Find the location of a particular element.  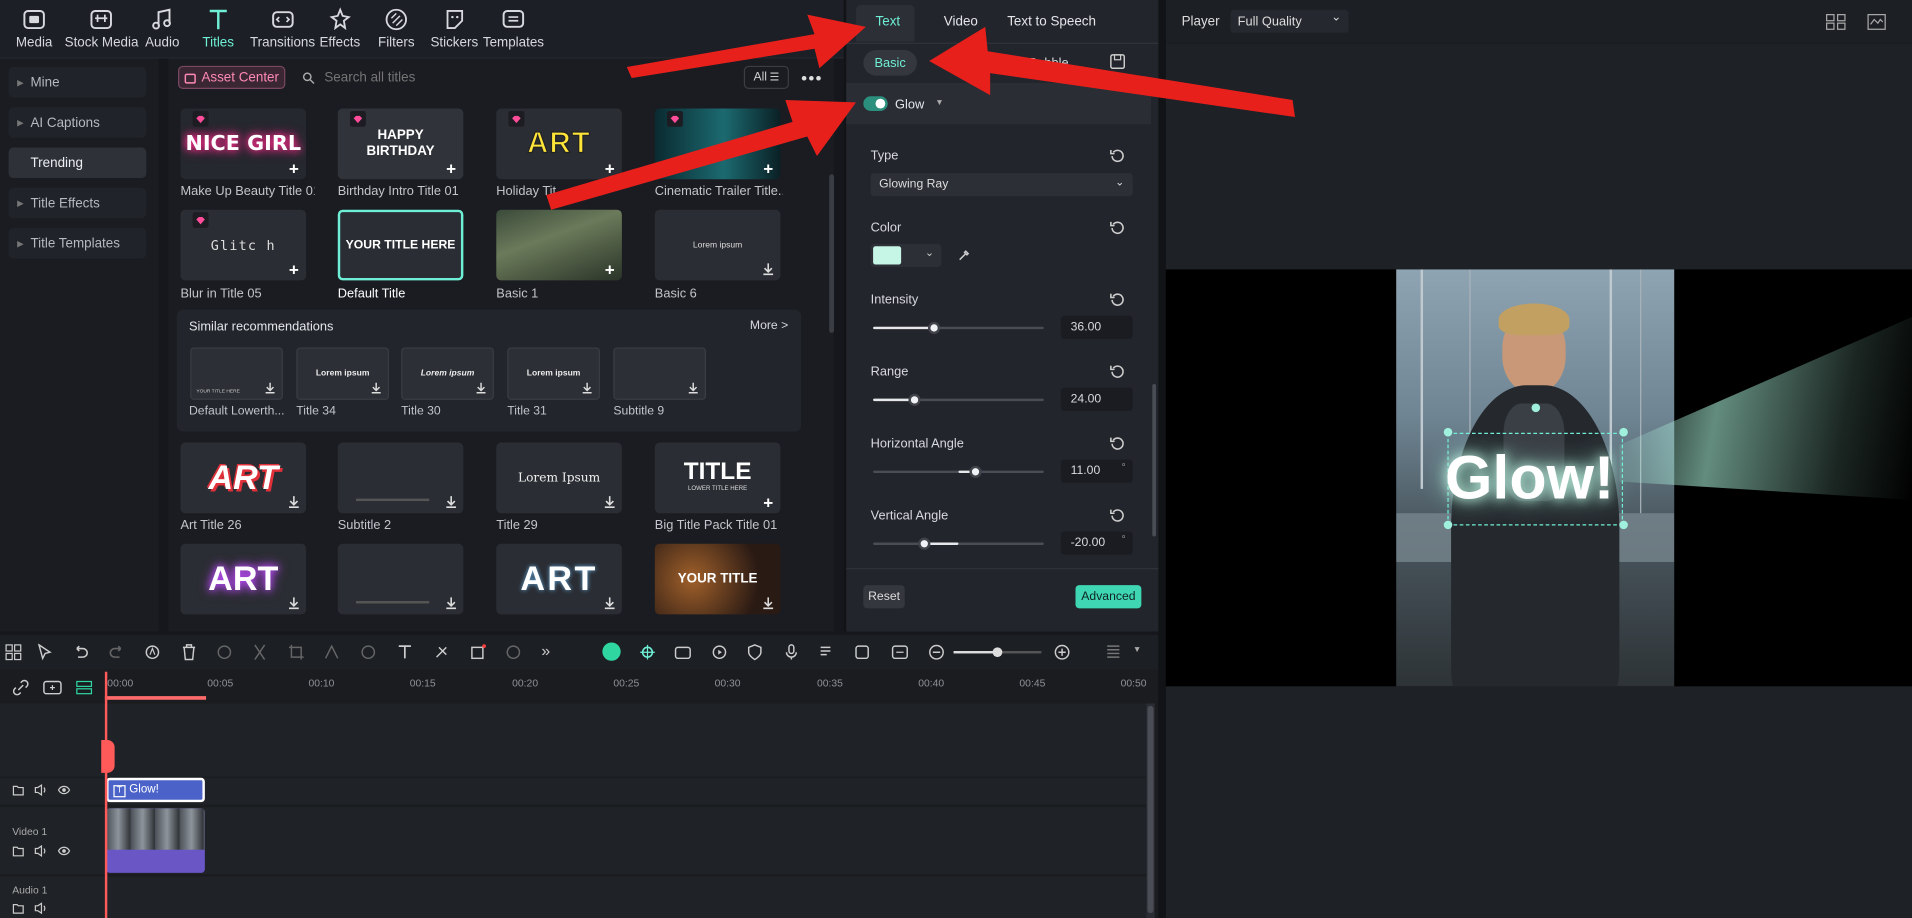

reset-button: Reset is located at coordinates (884, 597).